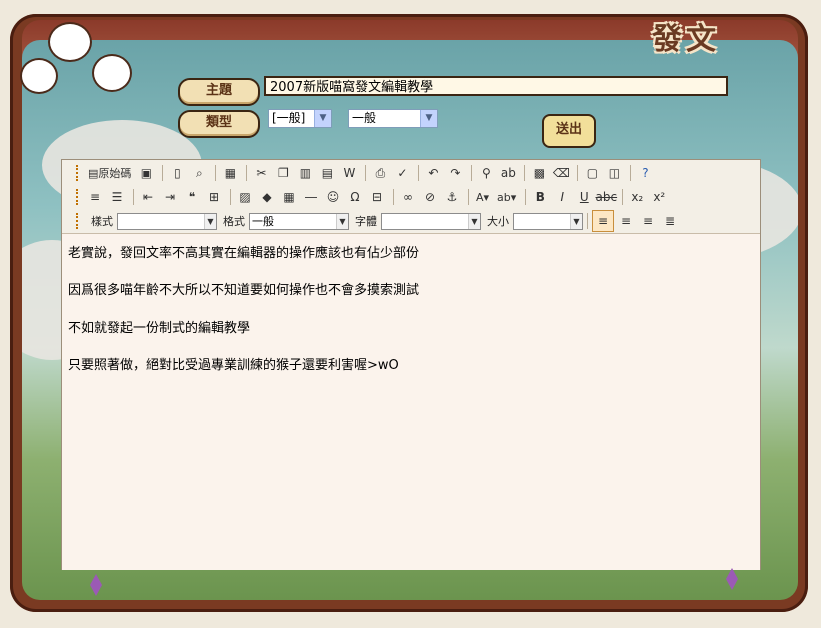  Describe the element at coordinates (569, 131) in the screenshot. I see `submit-button: 送出` at that location.